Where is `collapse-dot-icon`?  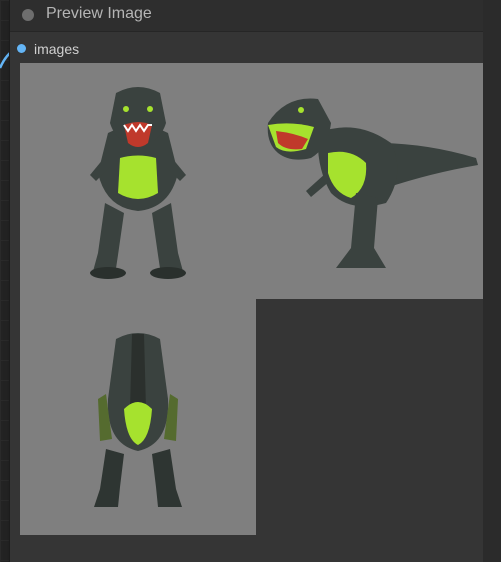
collapse-dot-icon is located at coordinates (28, 15).